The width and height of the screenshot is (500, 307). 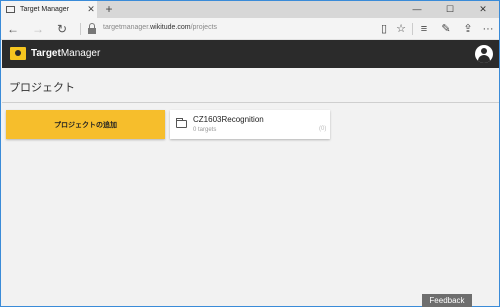 I want to click on feedback-button: Feedback, so click(x=447, y=300).